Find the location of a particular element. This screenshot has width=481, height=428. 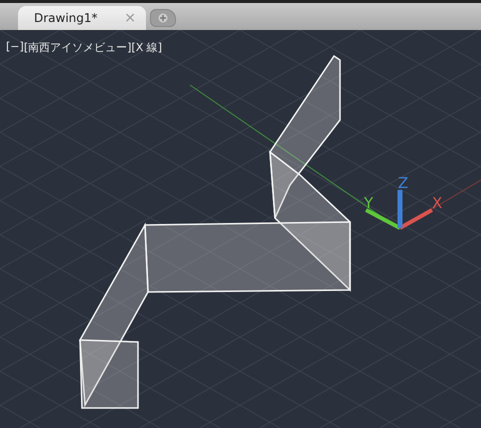

axis-label: Y is located at coordinates (369, 203).